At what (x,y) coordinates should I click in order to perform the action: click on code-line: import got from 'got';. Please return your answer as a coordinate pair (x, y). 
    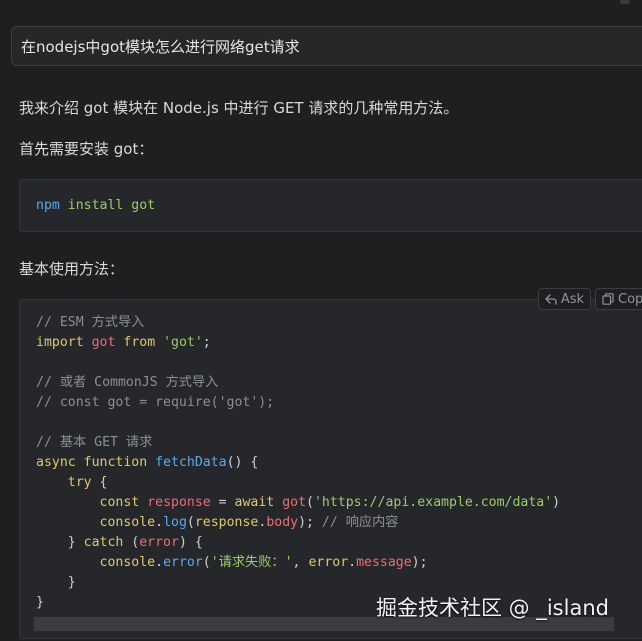
    Looking at the image, I should click on (123, 342).